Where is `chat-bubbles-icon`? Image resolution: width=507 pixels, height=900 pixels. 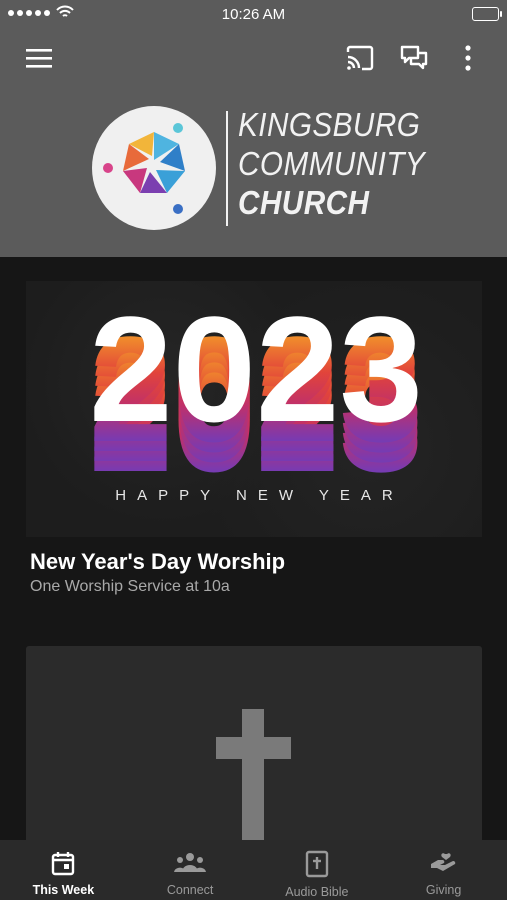 chat-bubbles-icon is located at coordinates (414, 57).